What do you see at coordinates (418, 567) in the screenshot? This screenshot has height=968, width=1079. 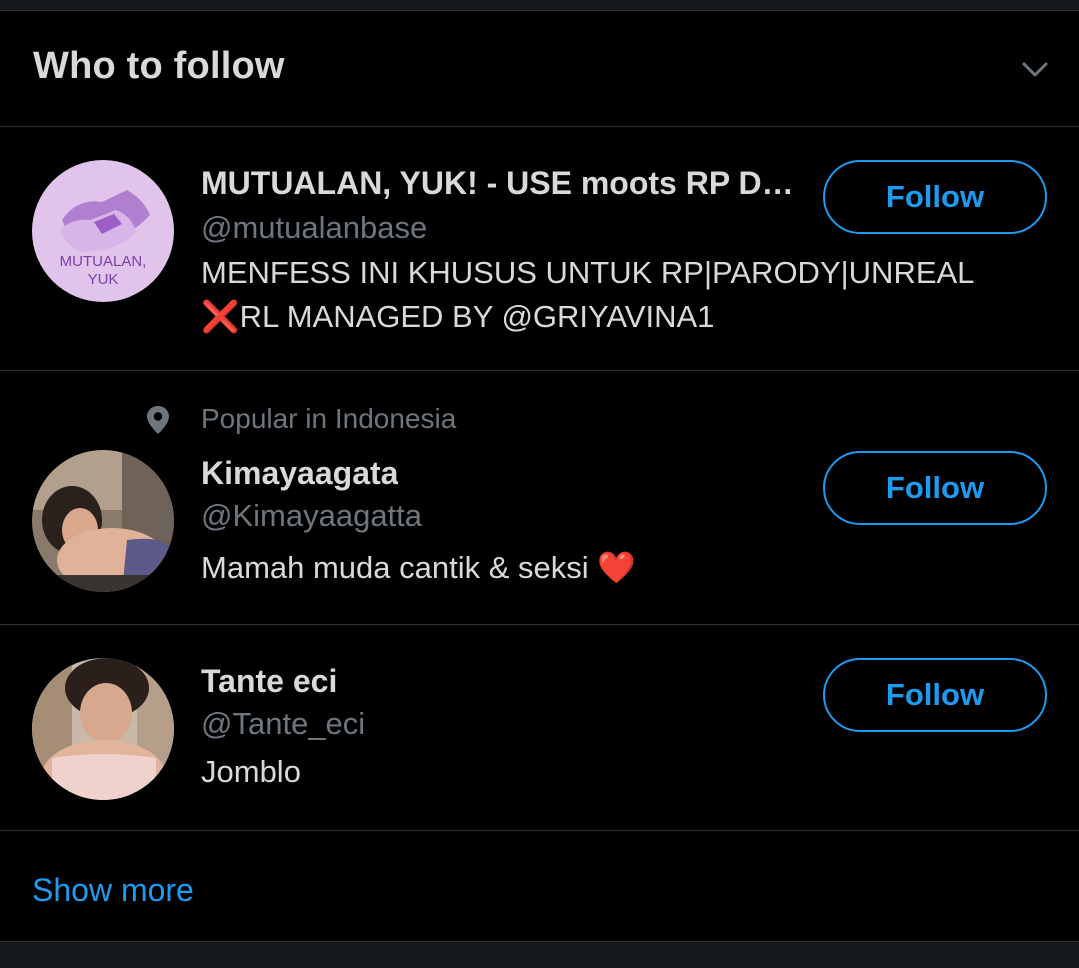 I see `user-bio: Mamah muda cantik & seksi ❤️` at bounding box center [418, 567].